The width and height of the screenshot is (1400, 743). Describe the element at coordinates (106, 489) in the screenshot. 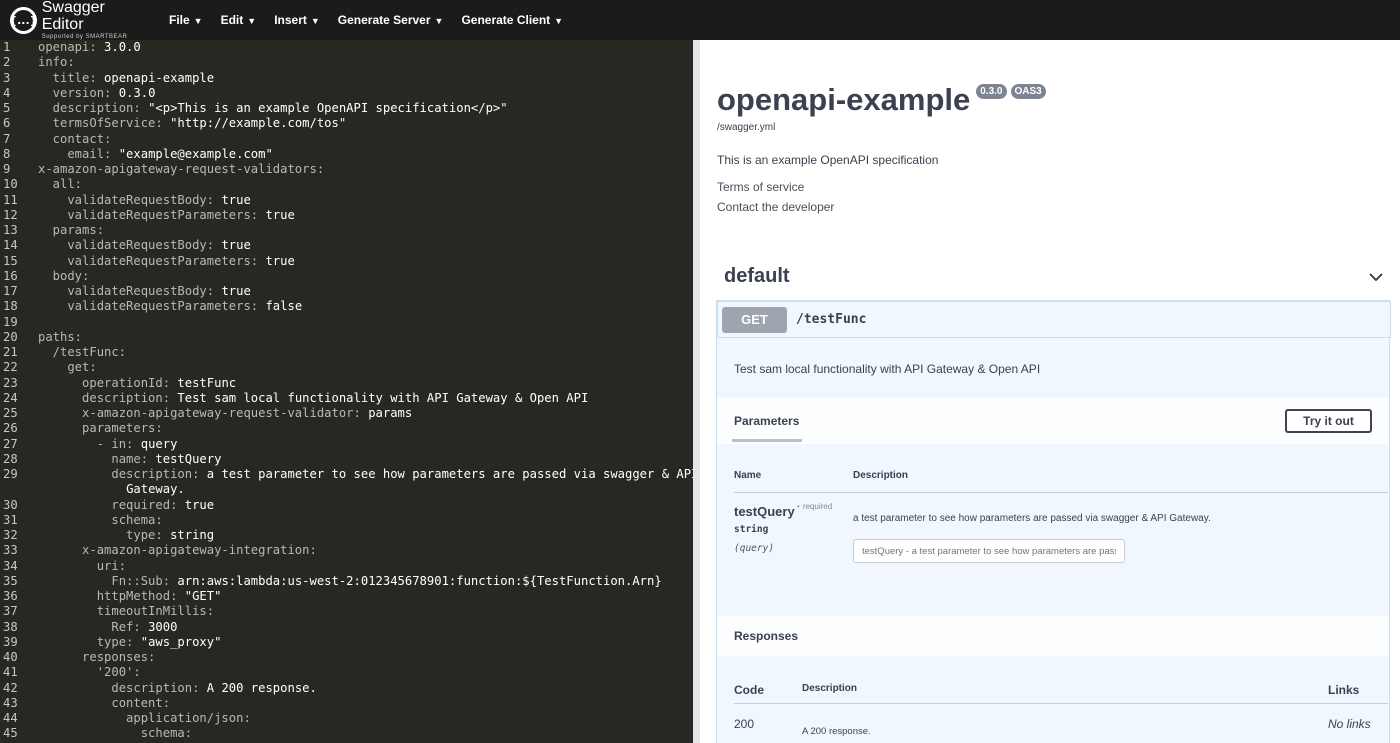

I see `code-text: Gateway.` at that location.